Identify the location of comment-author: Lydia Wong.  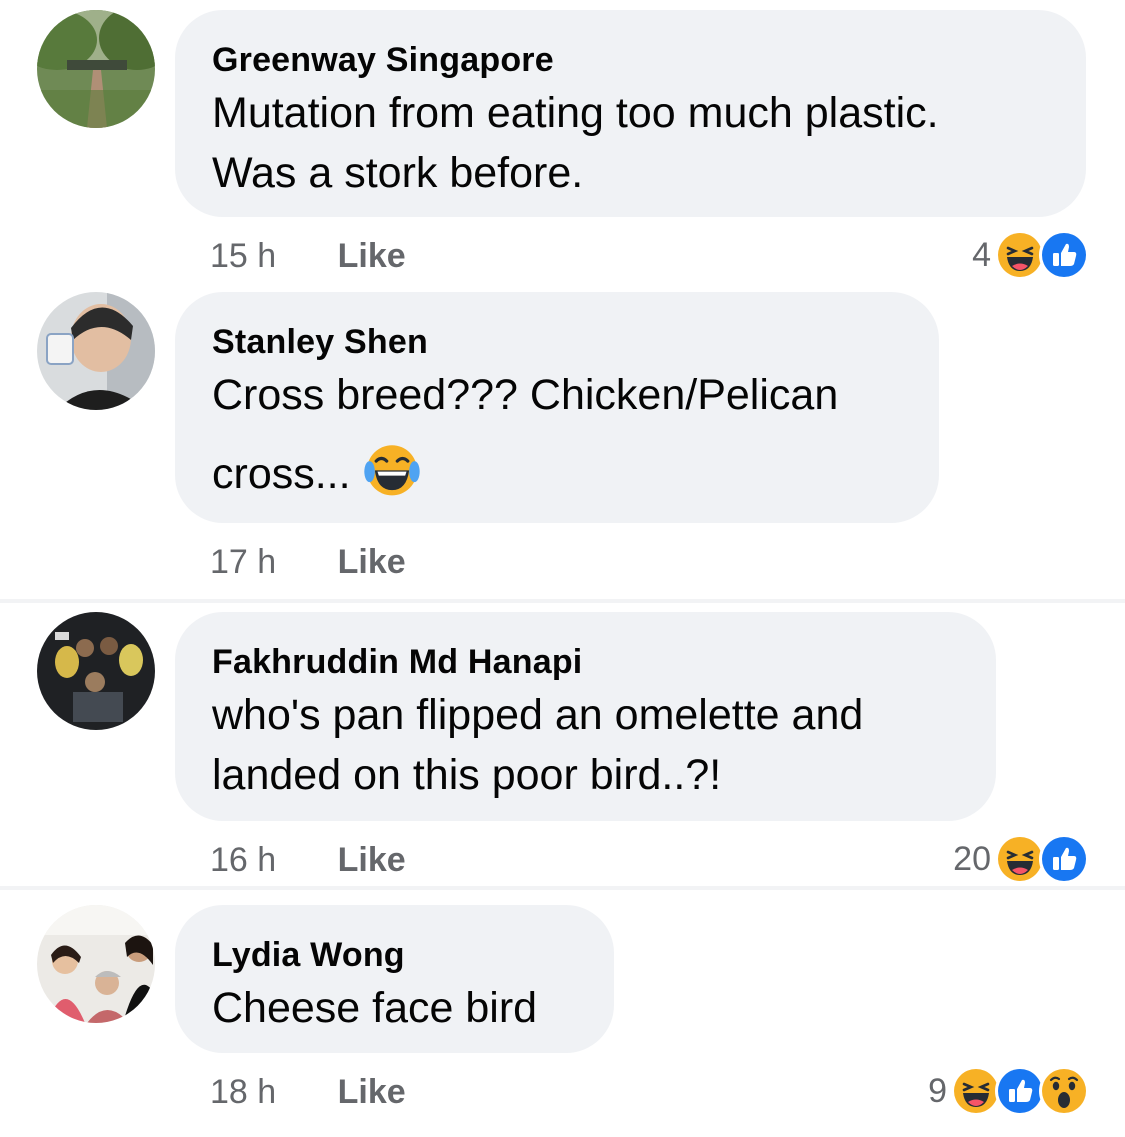
(394, 955).